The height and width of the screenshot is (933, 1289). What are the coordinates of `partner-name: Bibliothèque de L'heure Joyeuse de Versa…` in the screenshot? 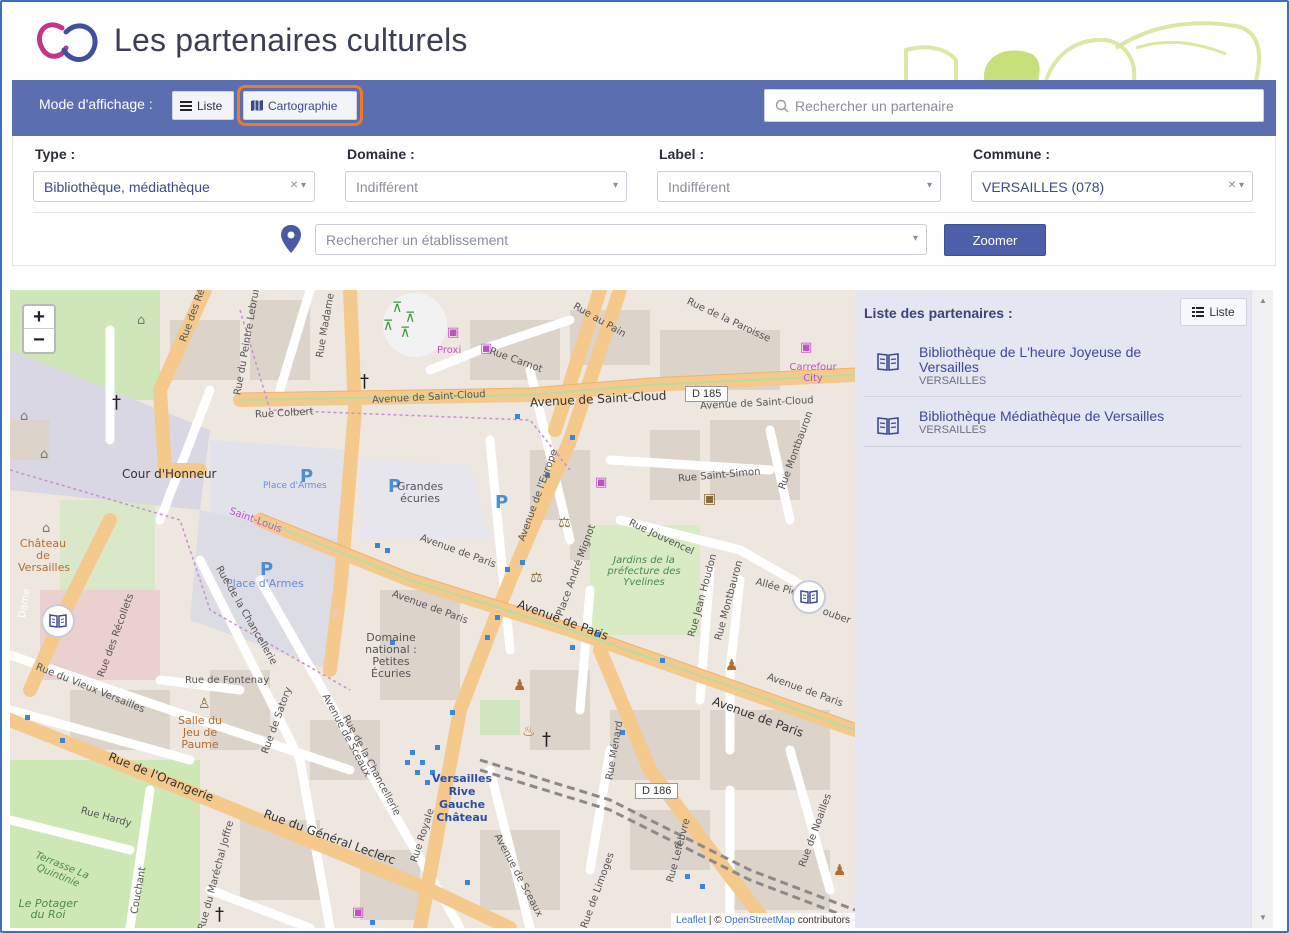 It's located at (1059, 360).